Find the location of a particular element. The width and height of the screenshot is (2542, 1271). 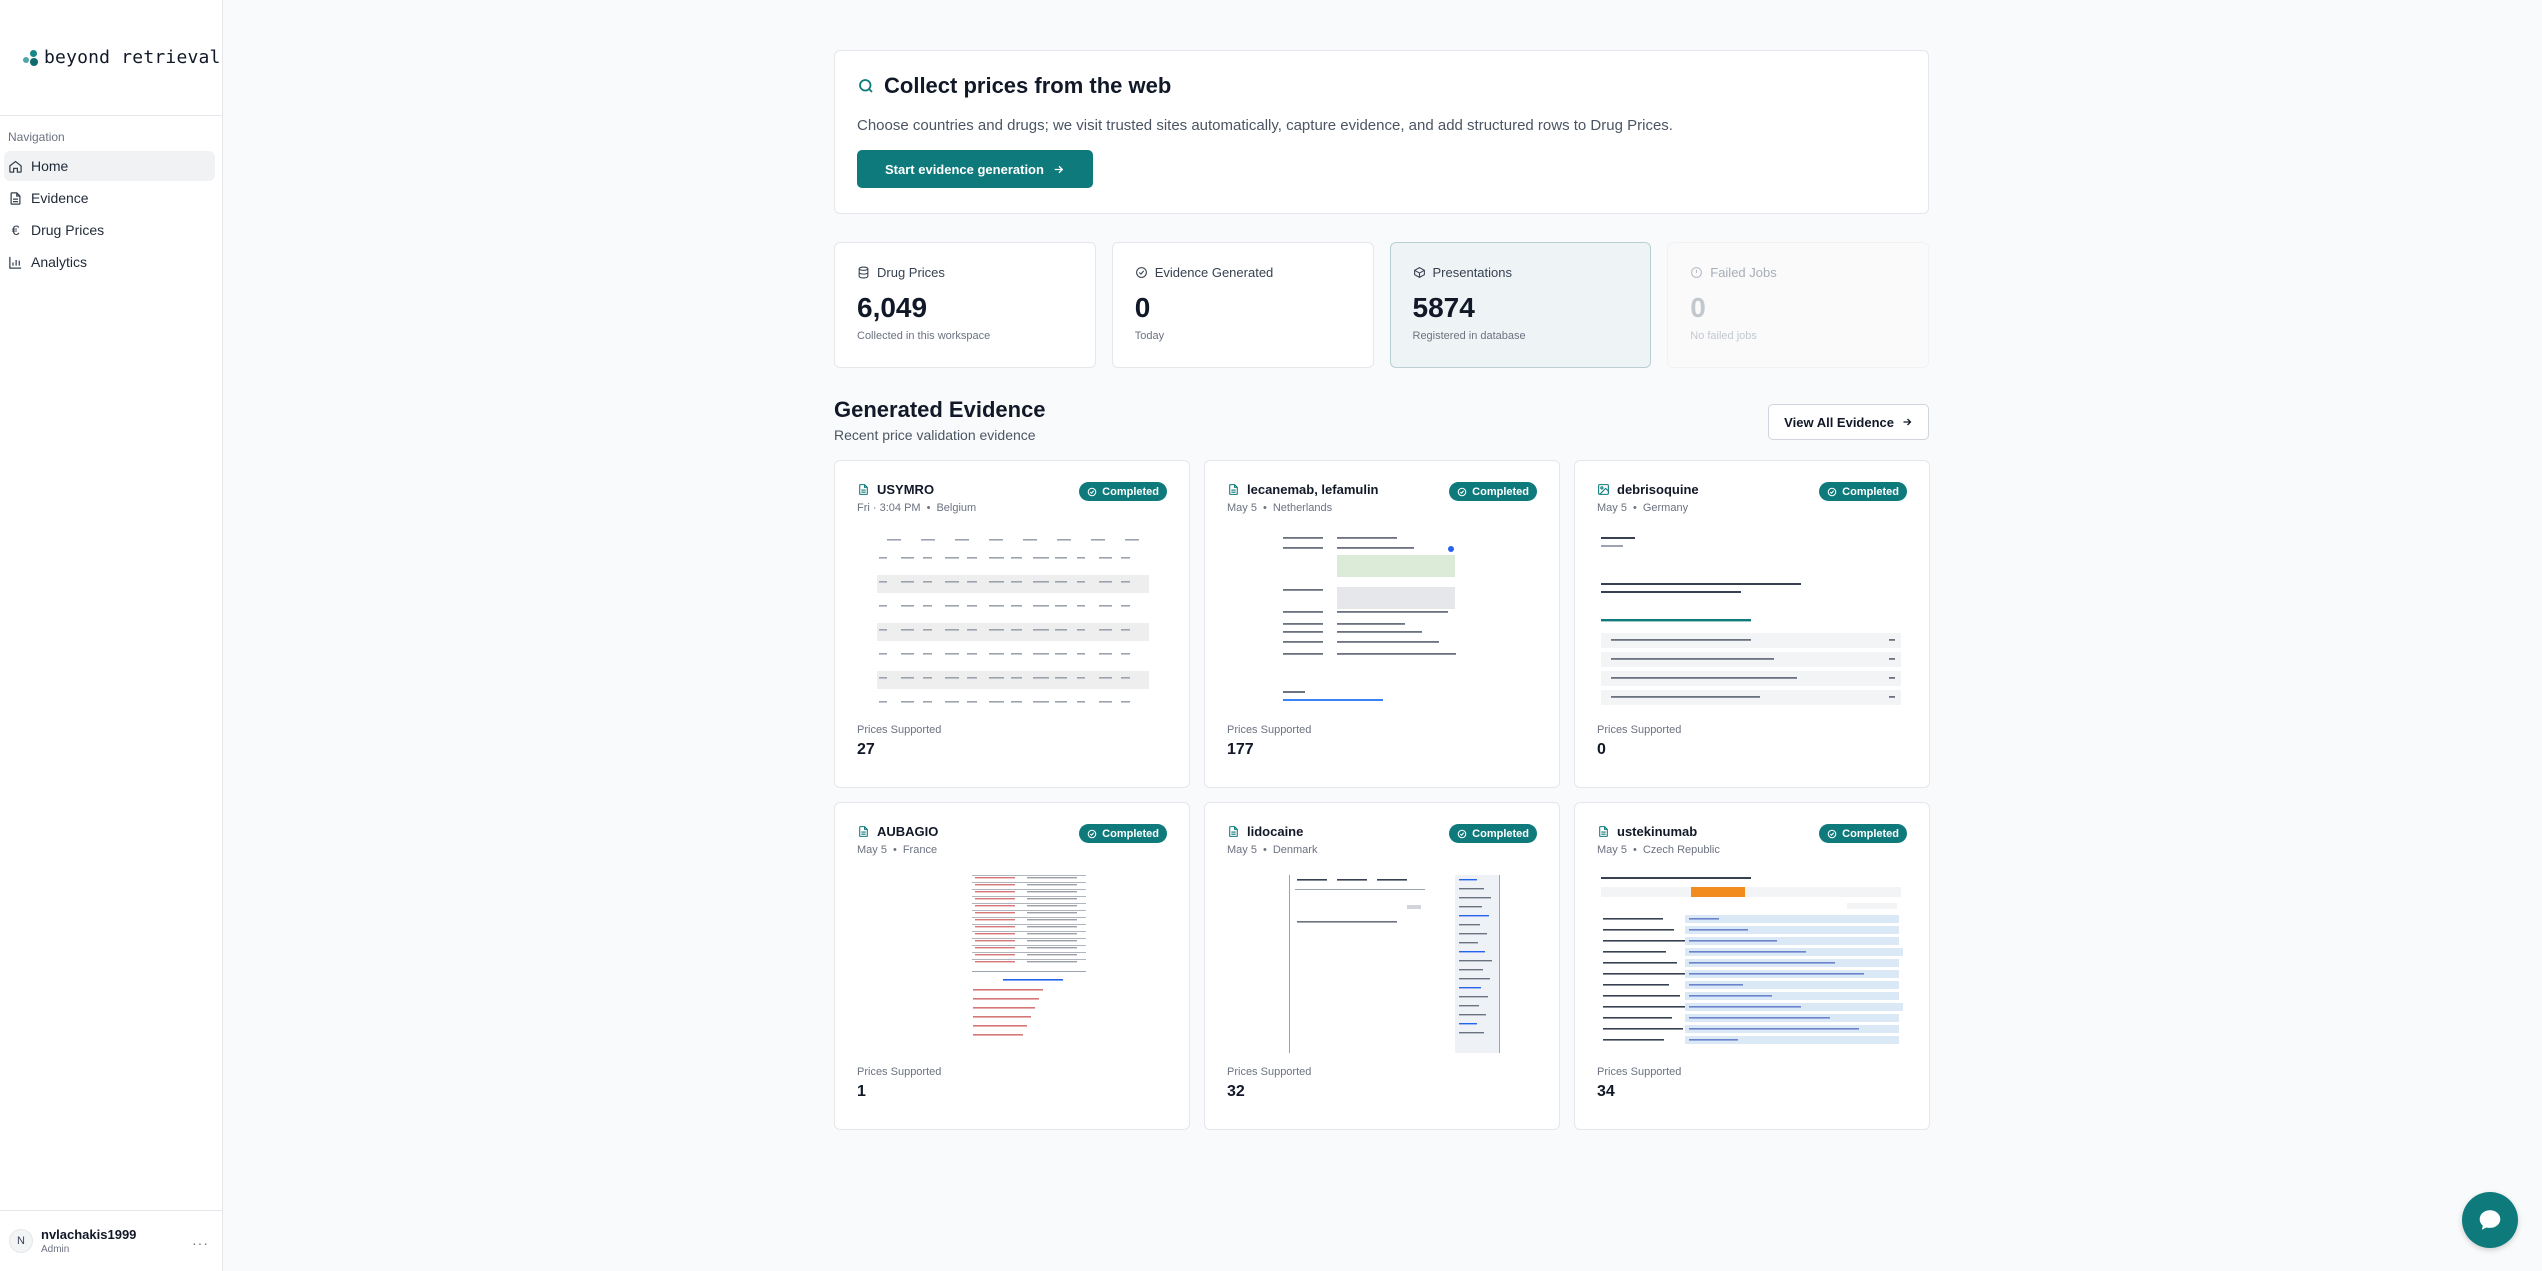

brand-logo: beyond retrieval is located at coordinates (111, 58).